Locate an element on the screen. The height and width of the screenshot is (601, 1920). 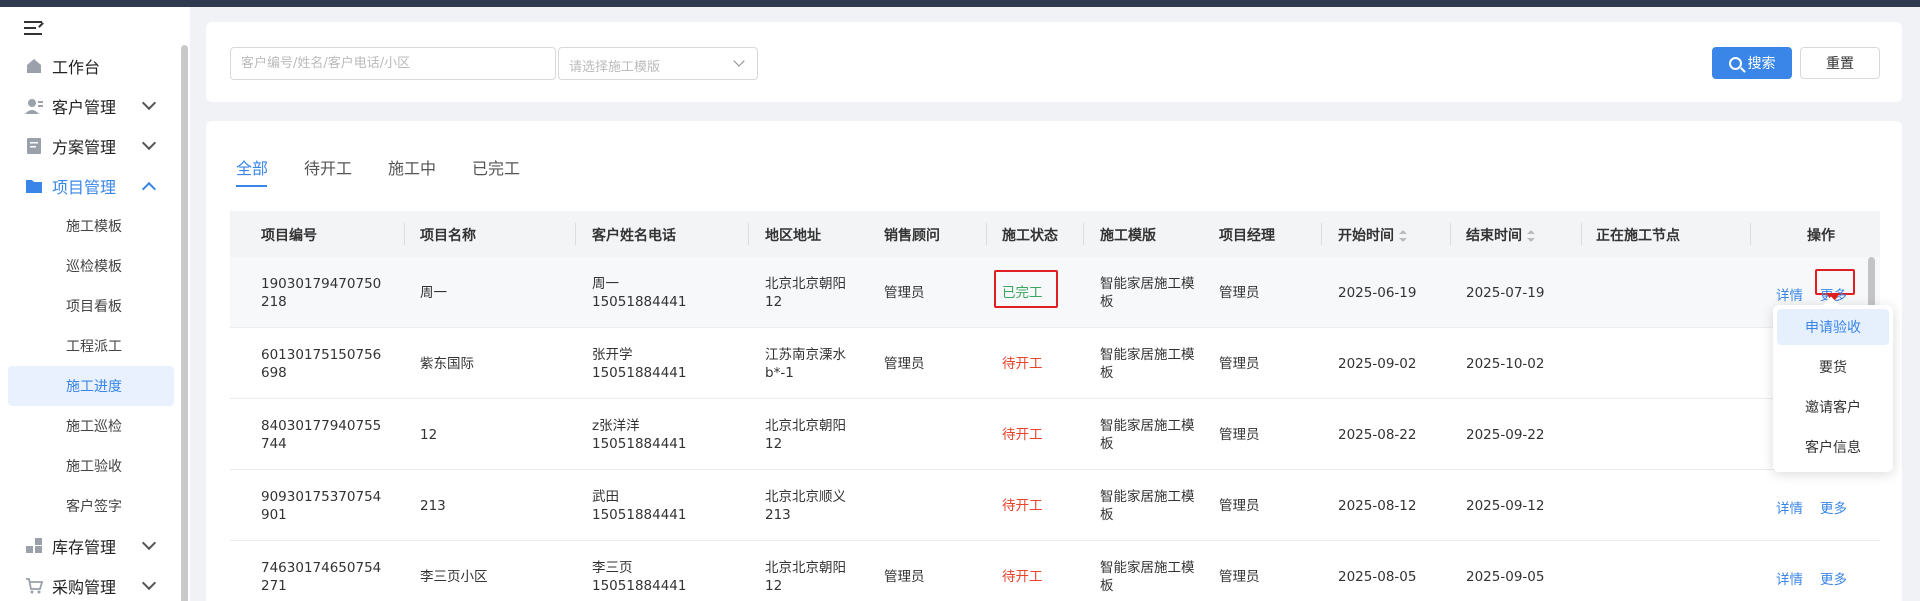
sidebar-subitem-patrol: 施工巡检 is located at coordinates (91, 426).